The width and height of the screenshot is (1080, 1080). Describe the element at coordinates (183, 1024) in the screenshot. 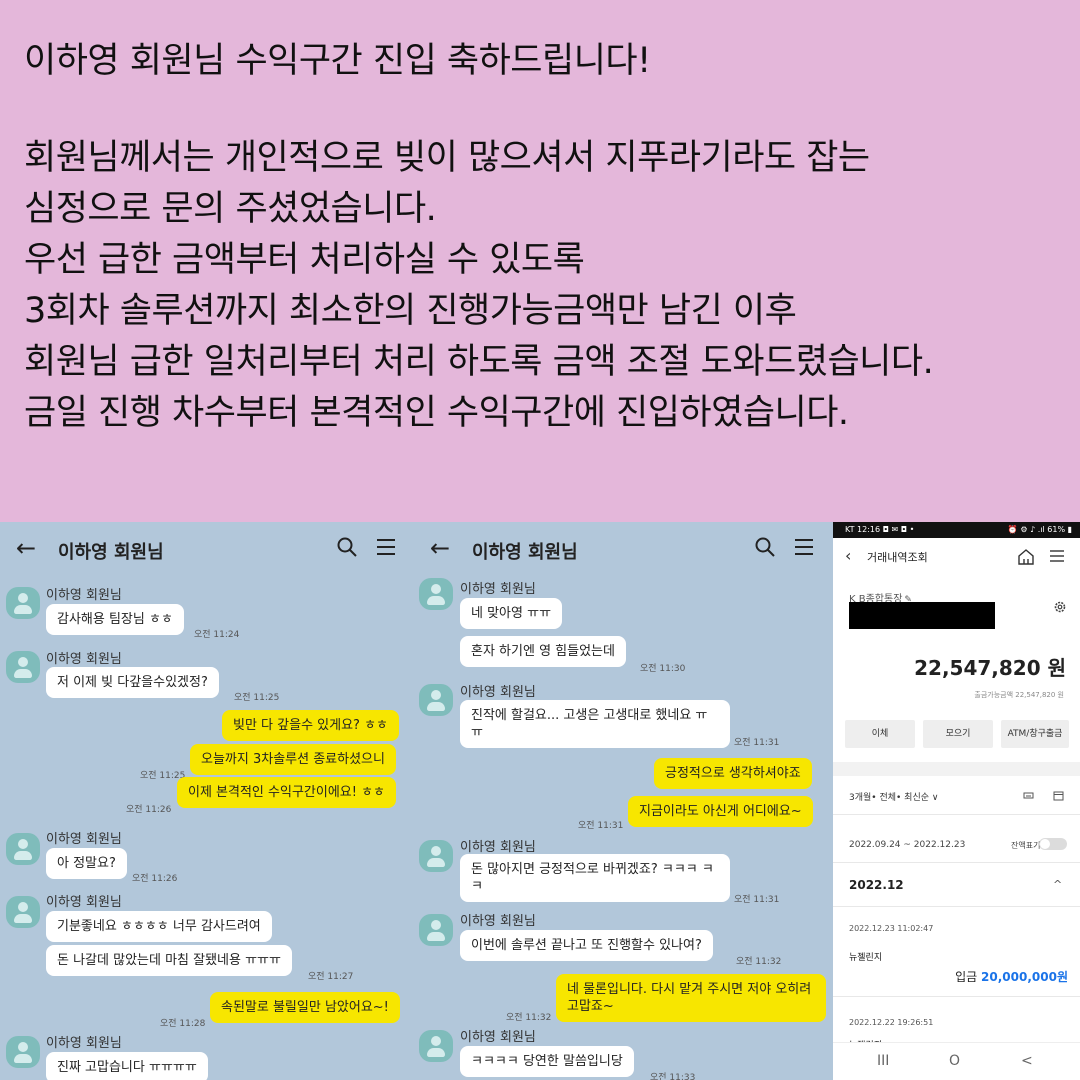

I see `message-time: 오전 11:28` at that location.